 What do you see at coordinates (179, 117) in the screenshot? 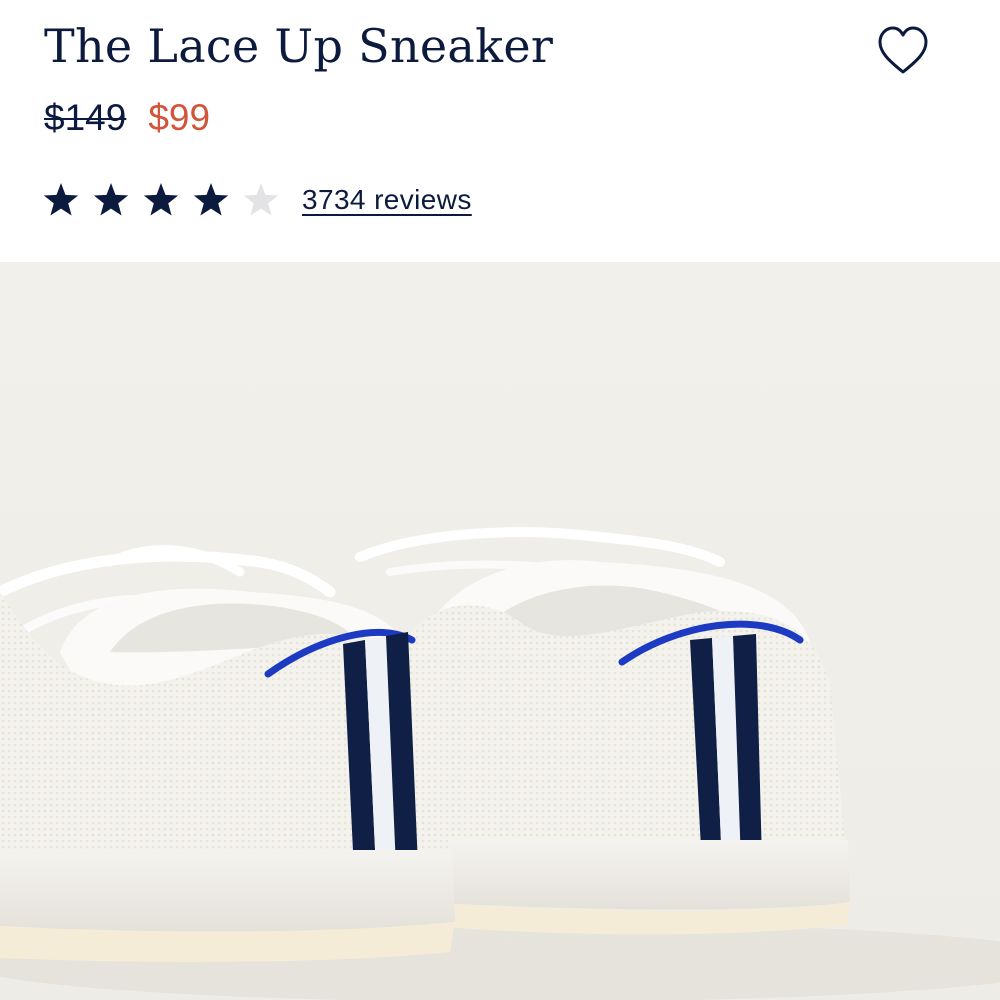
I see `sale-price: $99` at bounding box center [179, 117].